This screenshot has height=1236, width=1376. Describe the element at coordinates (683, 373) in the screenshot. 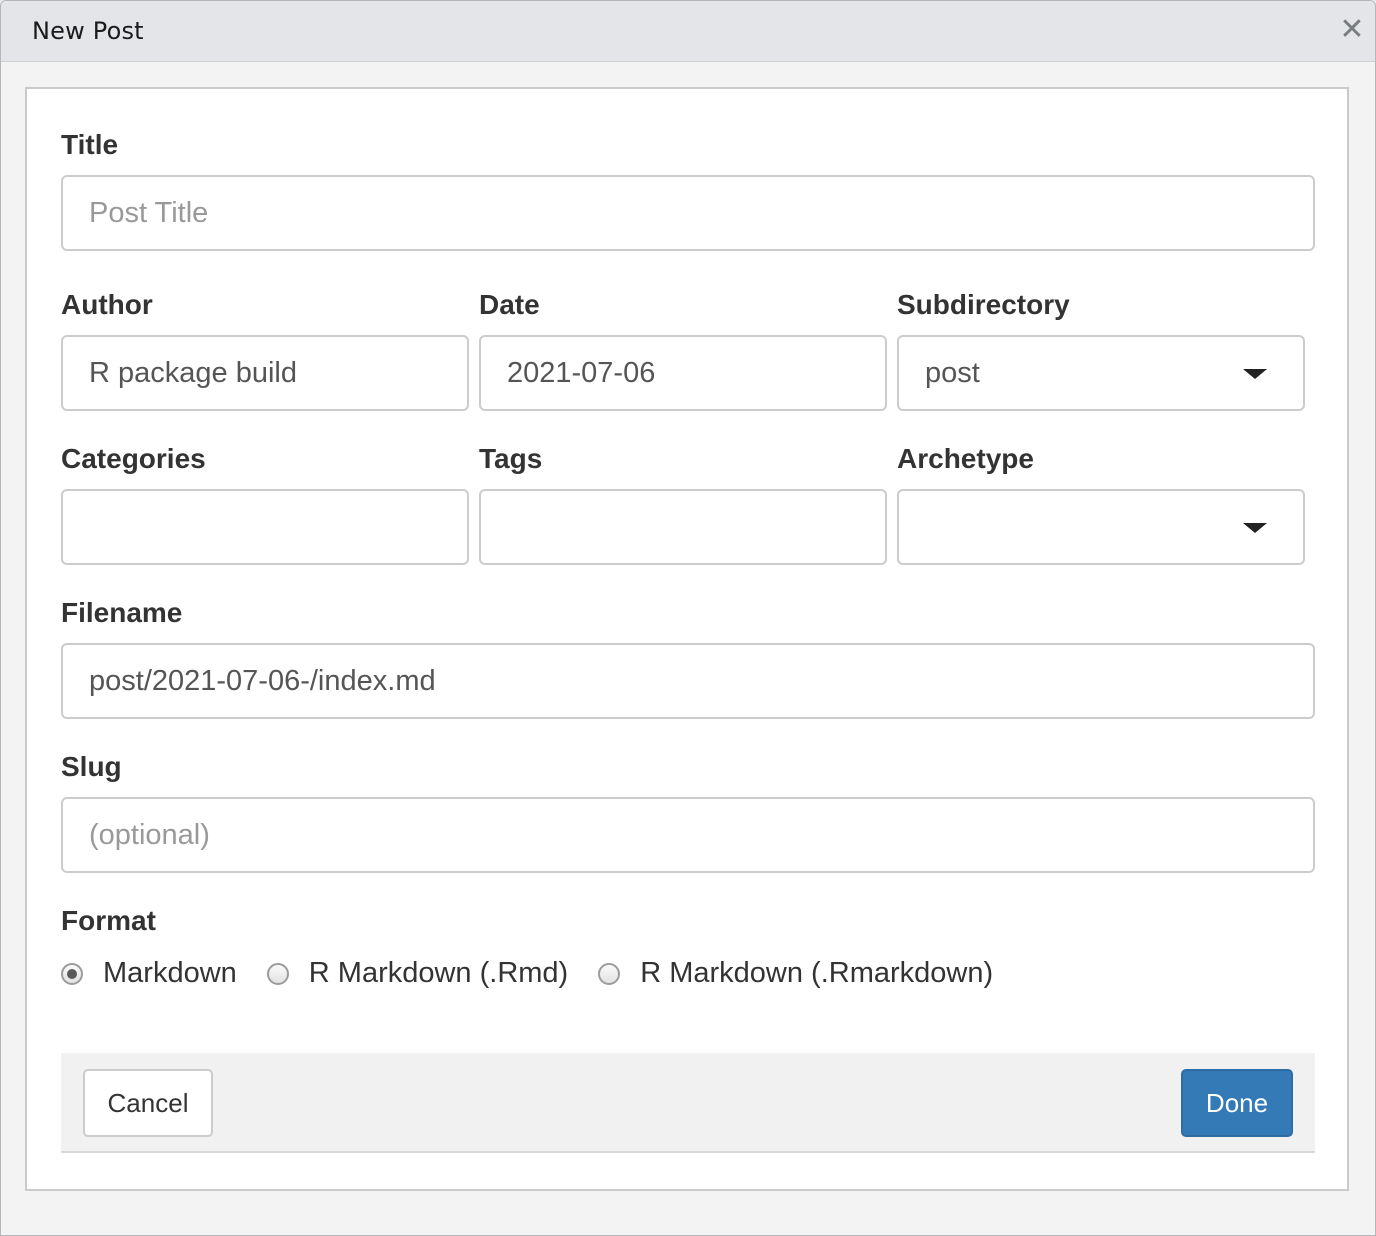

I see `date-input: 2021-07-06` at that location.